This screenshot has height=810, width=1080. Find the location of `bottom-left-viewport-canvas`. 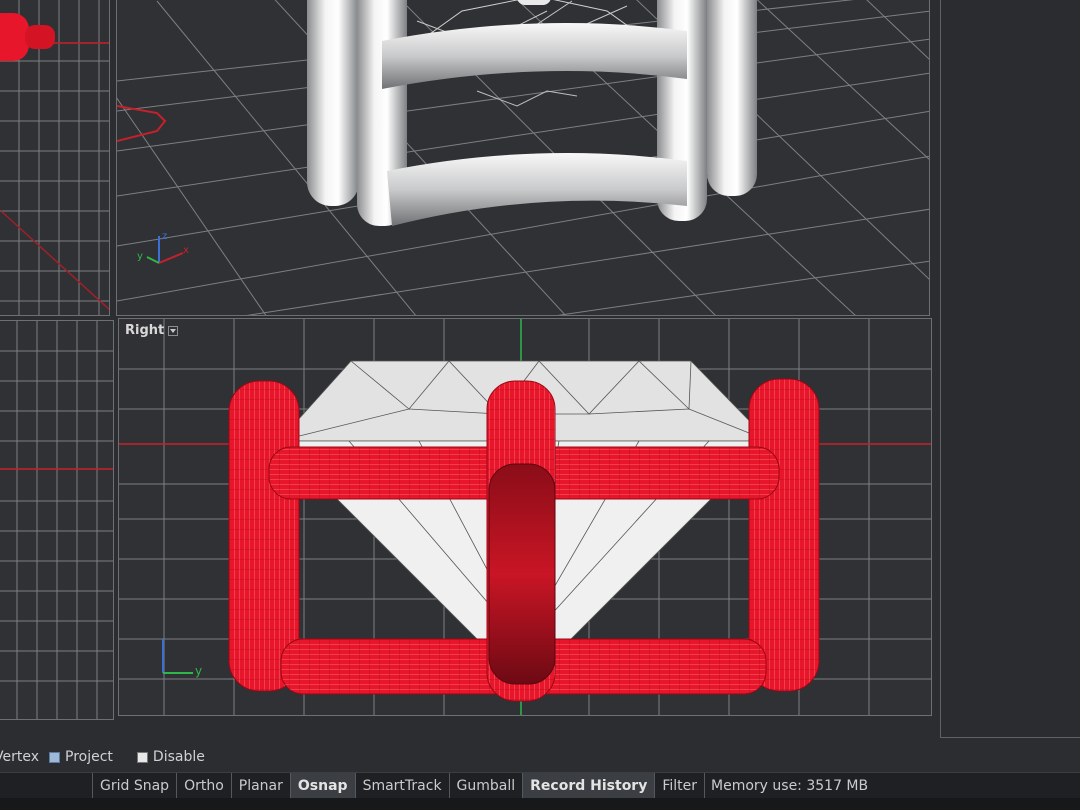

bottom-left-viewport-canvas is located at coordinates (56, 520).